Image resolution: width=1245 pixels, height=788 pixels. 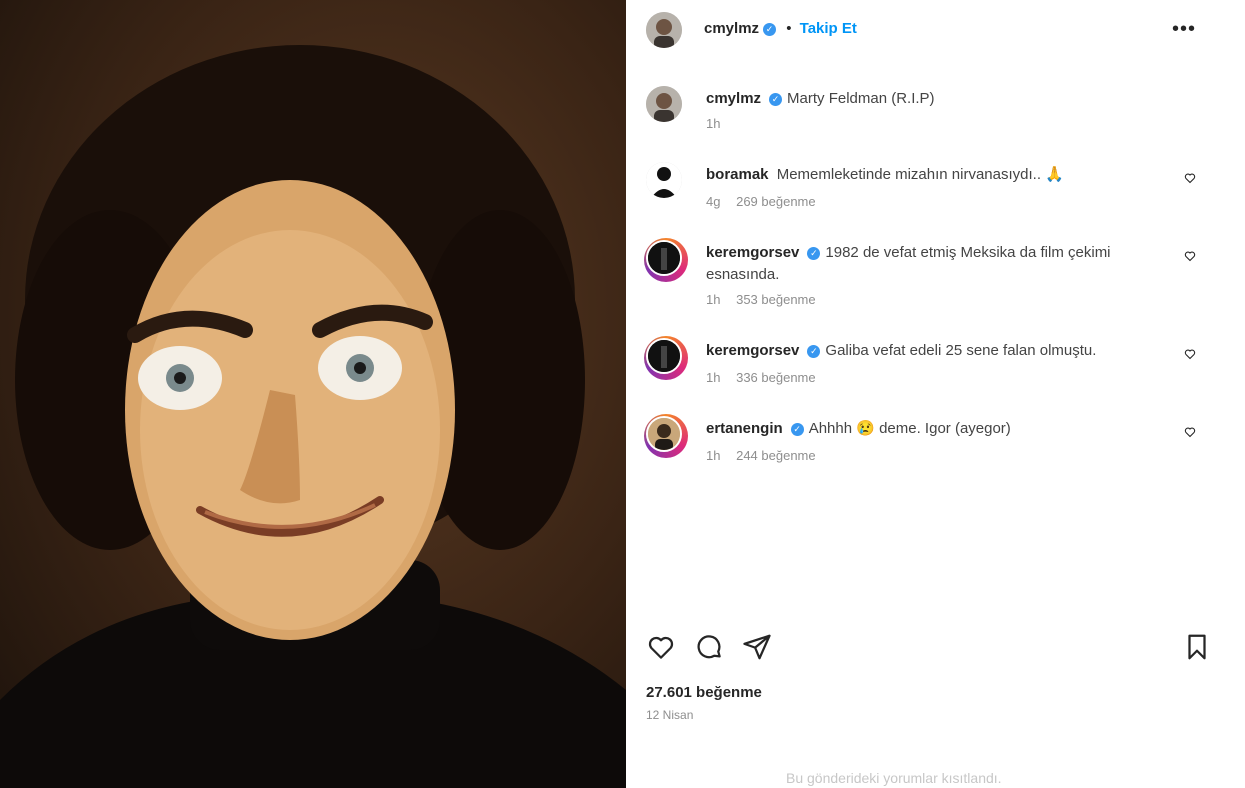 What do you see at coordinates (1197, 647) in the screenshot?
I see `bookmark-icon` at bounding box center [1197, 647].